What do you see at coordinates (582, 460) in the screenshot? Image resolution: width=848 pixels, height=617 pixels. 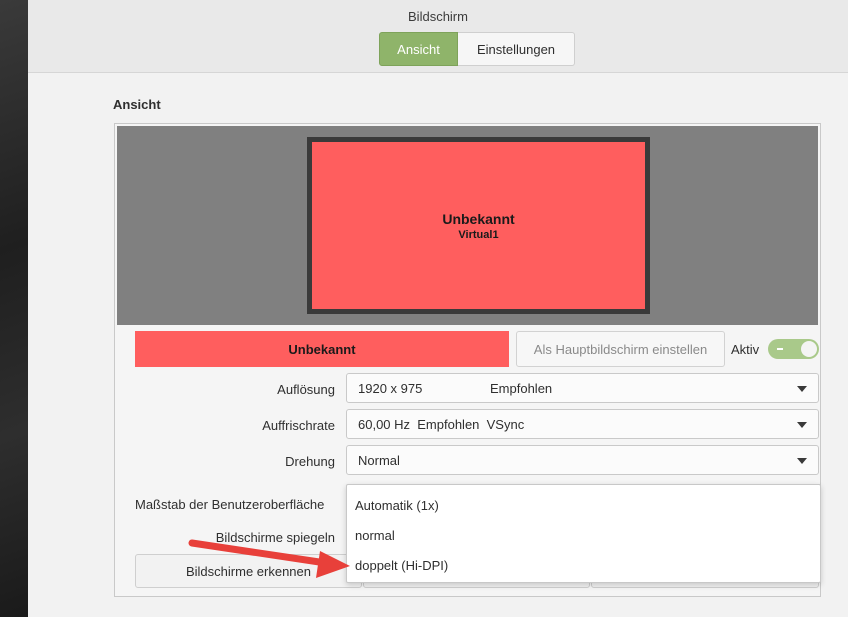 I see `rotation-combo: Normal` at bounding box center [582, 460].